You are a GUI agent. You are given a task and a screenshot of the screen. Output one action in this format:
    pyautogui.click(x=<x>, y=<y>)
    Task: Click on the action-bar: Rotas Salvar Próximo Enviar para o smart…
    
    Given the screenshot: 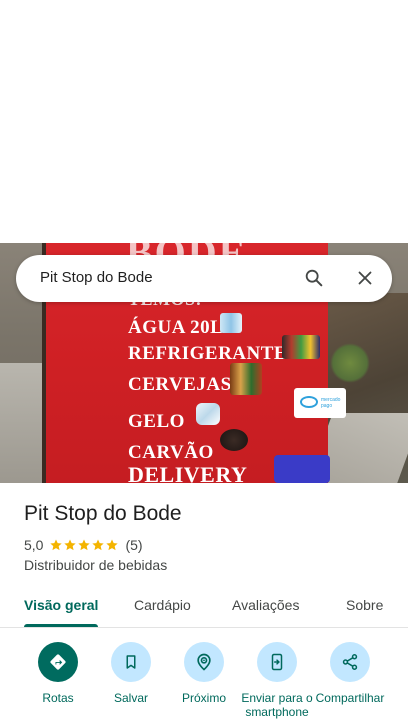 What is the action you would take?
    pyautogui.click(x=204, y=683)
    